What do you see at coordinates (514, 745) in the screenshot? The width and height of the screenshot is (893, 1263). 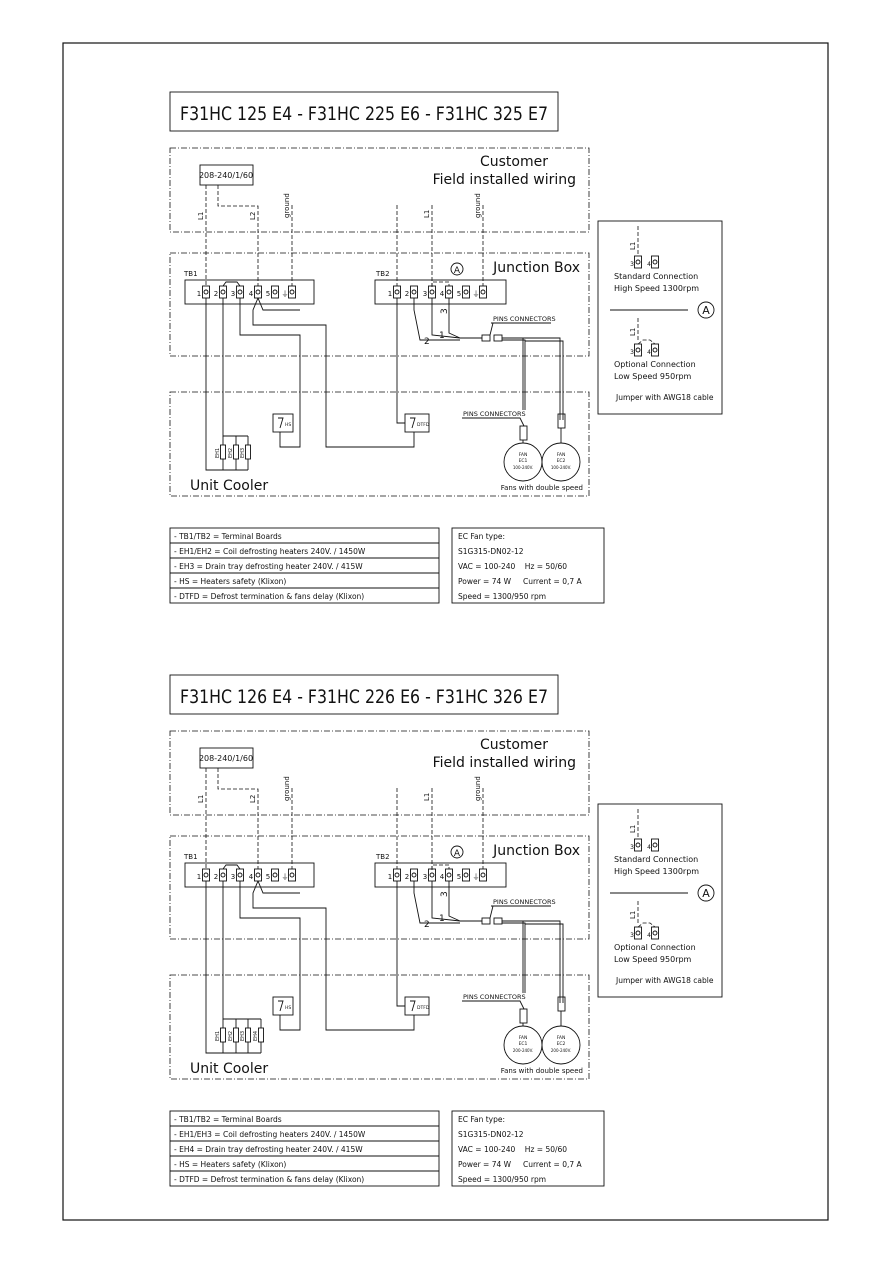 I see `customer-label: Customer` at bounding box center [514, 745].